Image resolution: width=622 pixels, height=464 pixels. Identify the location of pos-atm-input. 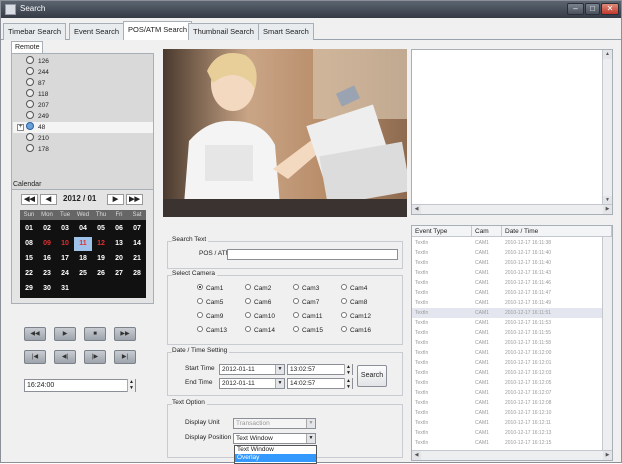
(312, 254).